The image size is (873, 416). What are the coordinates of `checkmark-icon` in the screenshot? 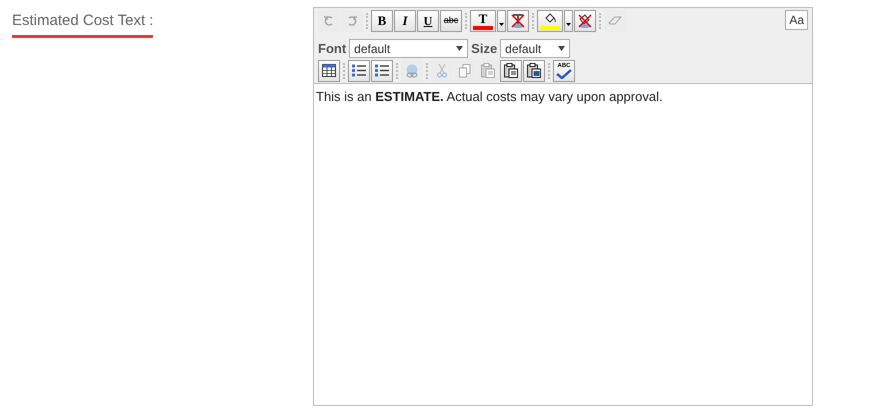 It's located at (564, 73).